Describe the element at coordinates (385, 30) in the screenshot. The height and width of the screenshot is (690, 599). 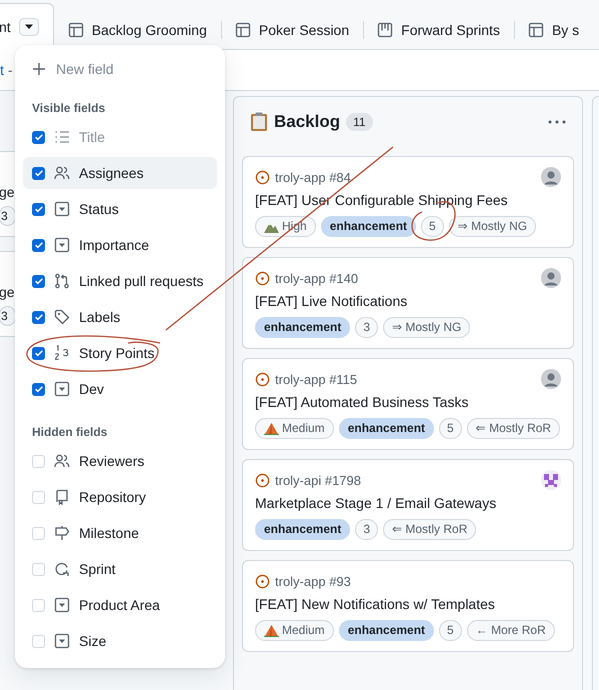
I see `board-icon` at that location.